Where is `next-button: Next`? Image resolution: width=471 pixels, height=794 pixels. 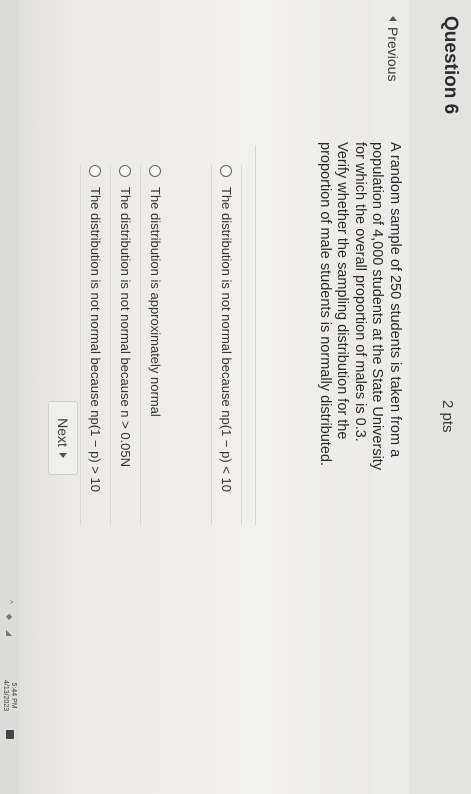
next-button: Next is located at coordinates (63, 438).